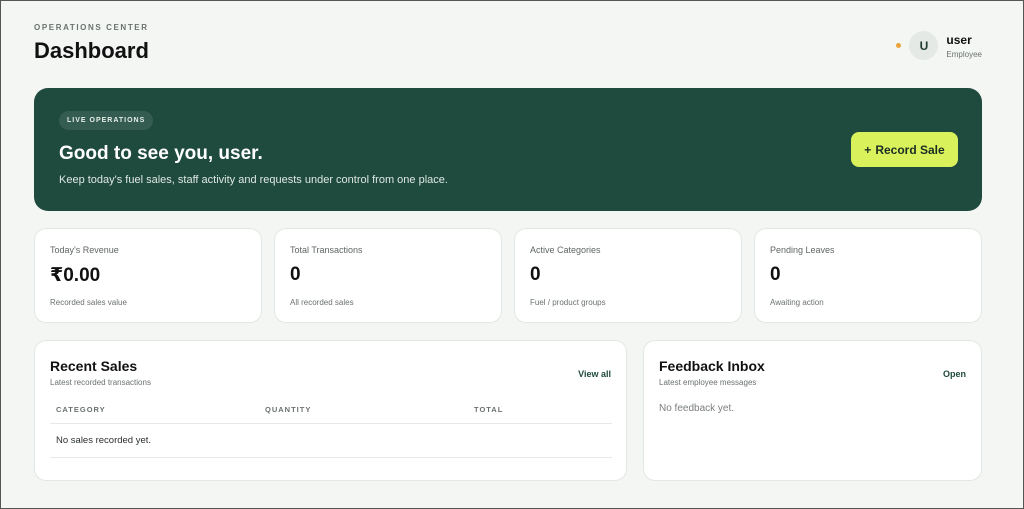  Describe the element at coordinates (363, 414) in the screenshot. I see `column-header-quantity: QUANTITY` at that location.